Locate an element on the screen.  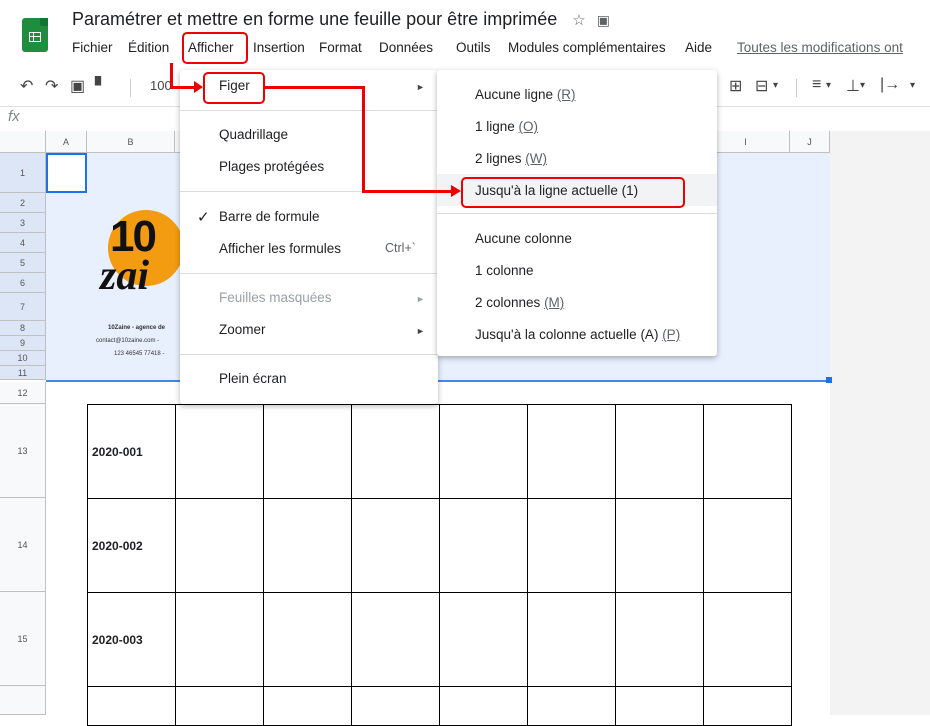
menu-item-barre-formule: Barre de formule is located at coordinates (269, 216).